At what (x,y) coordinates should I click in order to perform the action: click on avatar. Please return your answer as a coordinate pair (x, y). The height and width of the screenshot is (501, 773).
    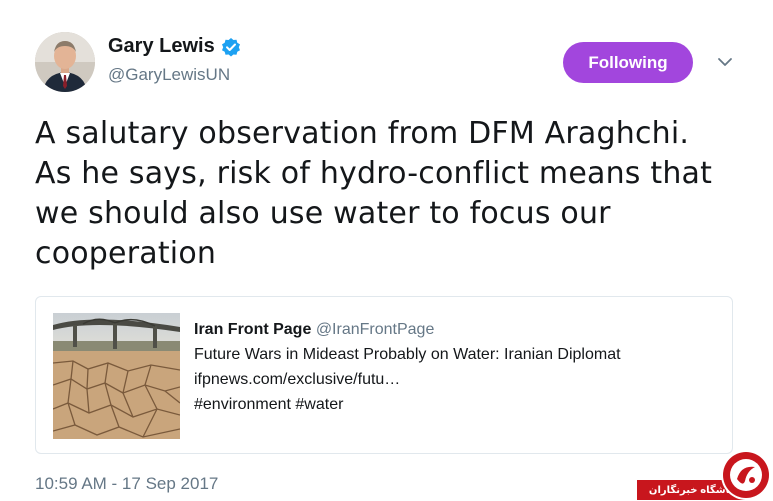
    Looking at the image, I should click on (65, 62).